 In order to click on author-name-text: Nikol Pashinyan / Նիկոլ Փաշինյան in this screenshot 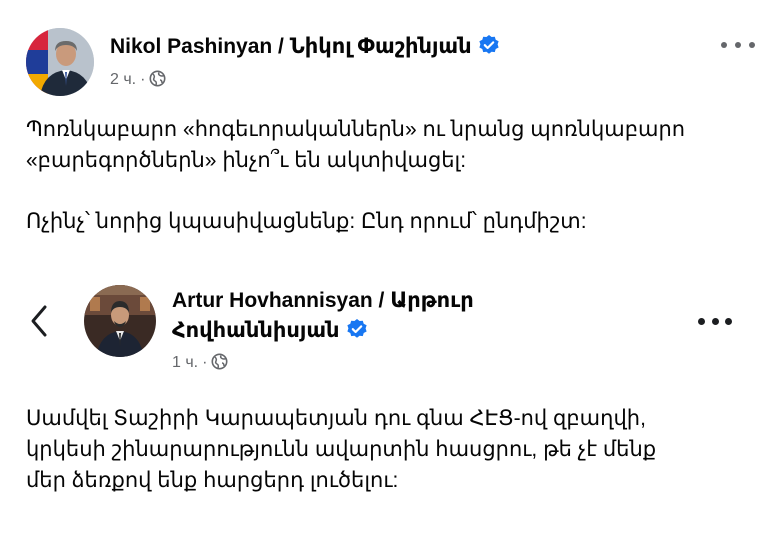, I will do `click(291, 46)`.